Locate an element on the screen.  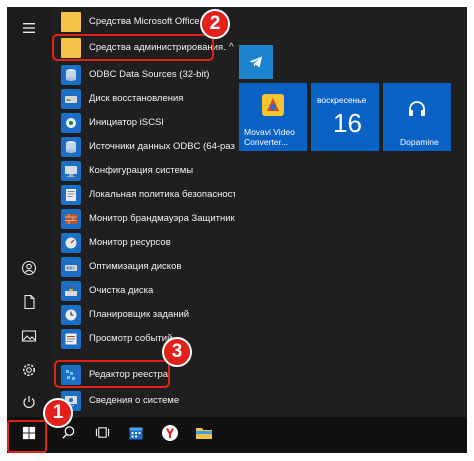
list-item-resource-monitor: Монитор ресурсов is located at coordinates (144, 242).